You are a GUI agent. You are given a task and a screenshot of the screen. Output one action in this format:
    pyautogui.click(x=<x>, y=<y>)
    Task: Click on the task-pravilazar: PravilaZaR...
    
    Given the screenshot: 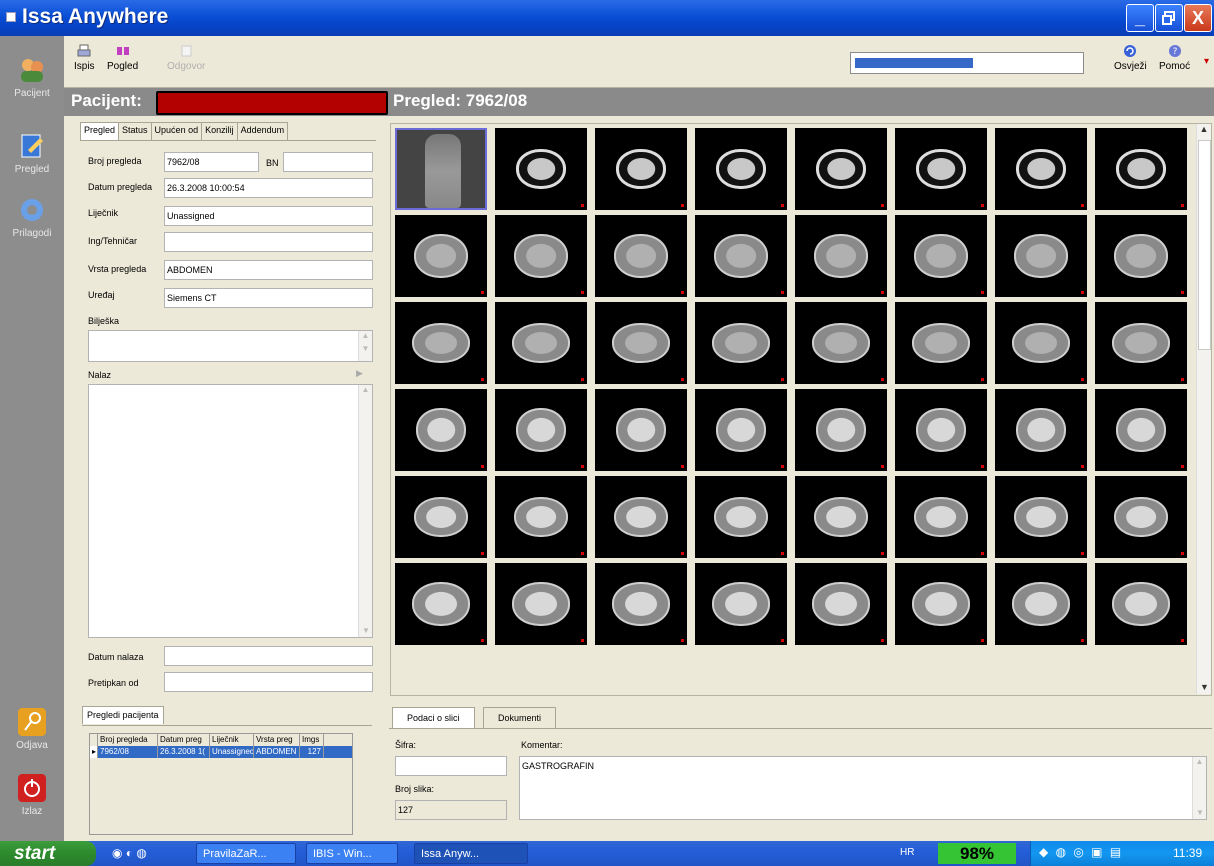 What is the action you would take?
    pyautogui.click(x=246, y=853)
    